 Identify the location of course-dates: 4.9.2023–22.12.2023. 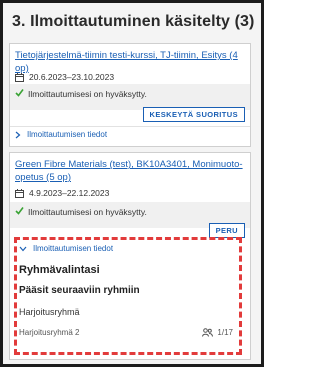
(69, 193).